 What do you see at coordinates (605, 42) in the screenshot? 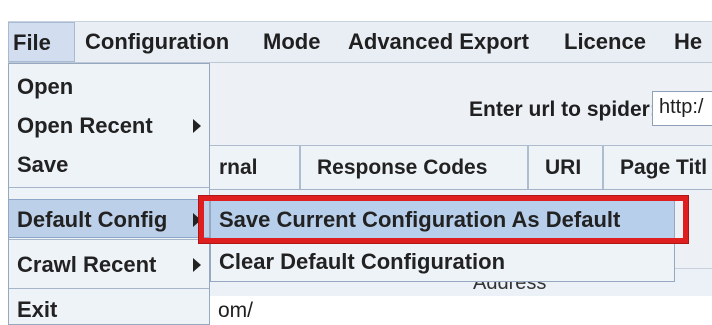
I see `menu-licence: Licence` at bounding box center [605, 42].